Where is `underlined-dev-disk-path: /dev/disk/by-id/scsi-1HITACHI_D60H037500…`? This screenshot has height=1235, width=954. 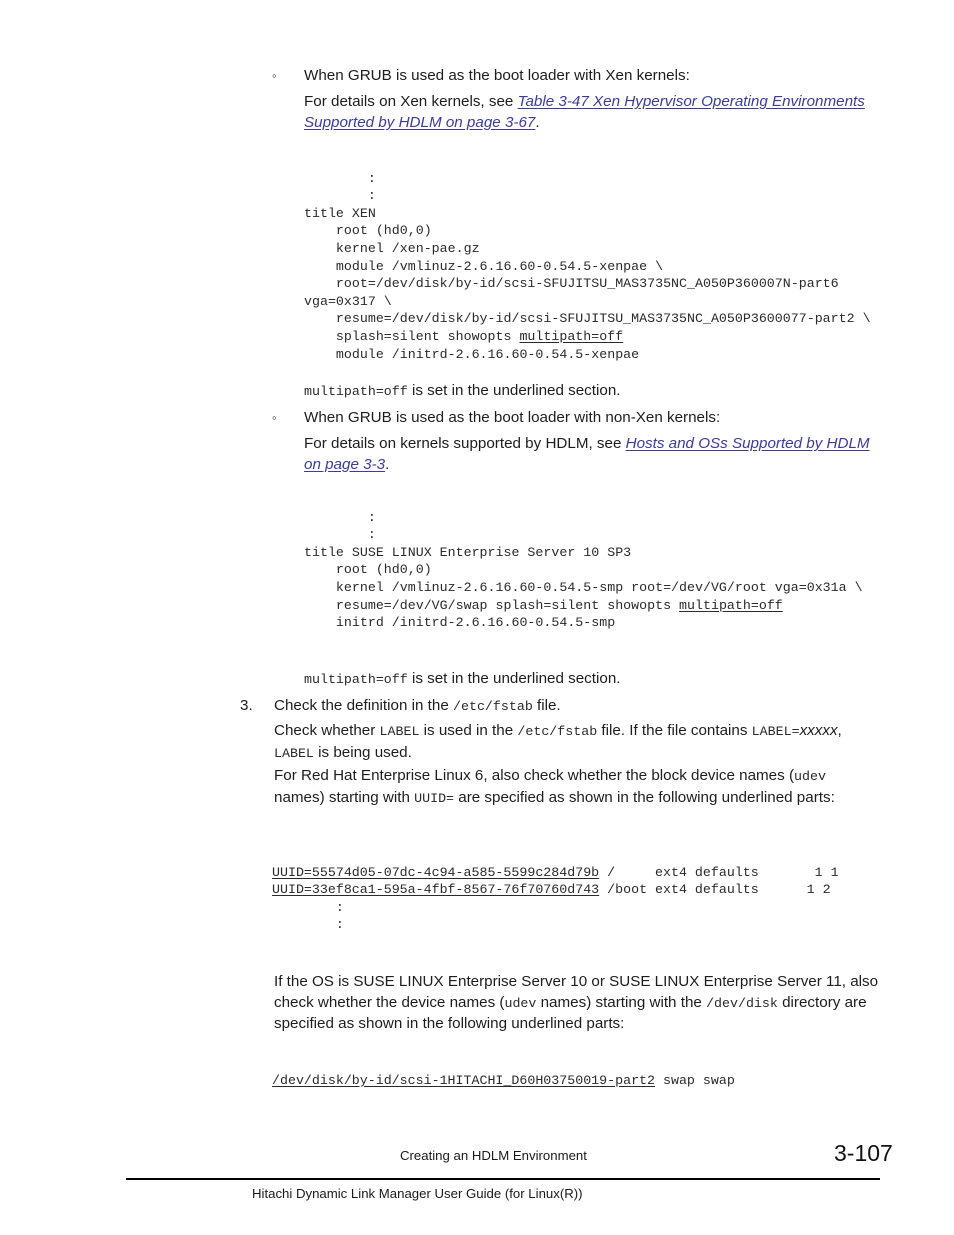 underlined-dev-disk-path: /dev/disk/by-id/scsi-1HITACHI_D60H037500… is located at coordinates (464, 1080).